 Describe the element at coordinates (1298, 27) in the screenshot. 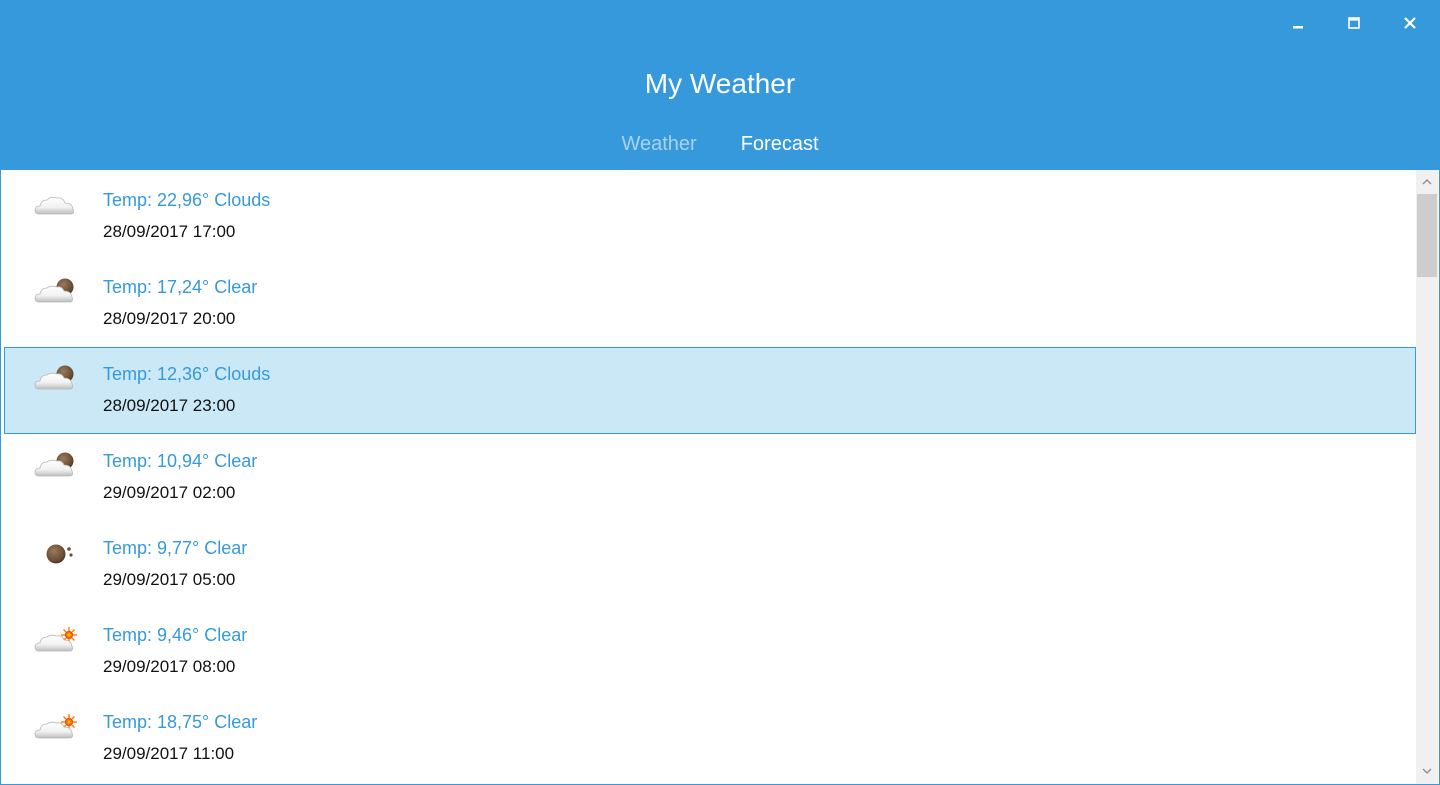

I see `minimize-icon` at that location.